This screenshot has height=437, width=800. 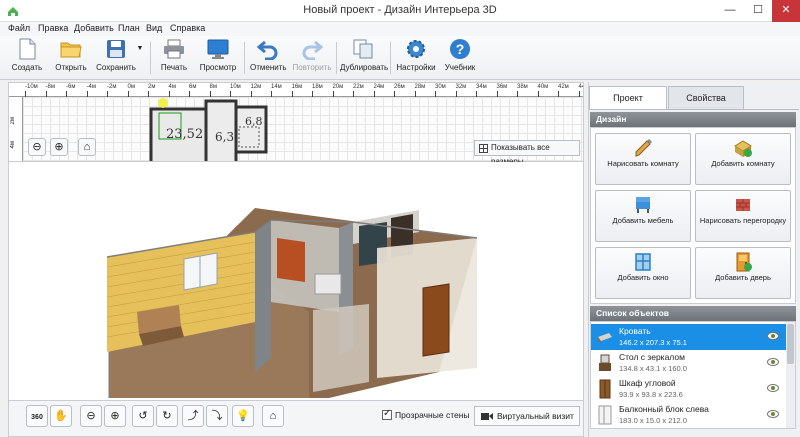 I want to click on rotate-left-icon: ↺, so click(x=143, y=416).